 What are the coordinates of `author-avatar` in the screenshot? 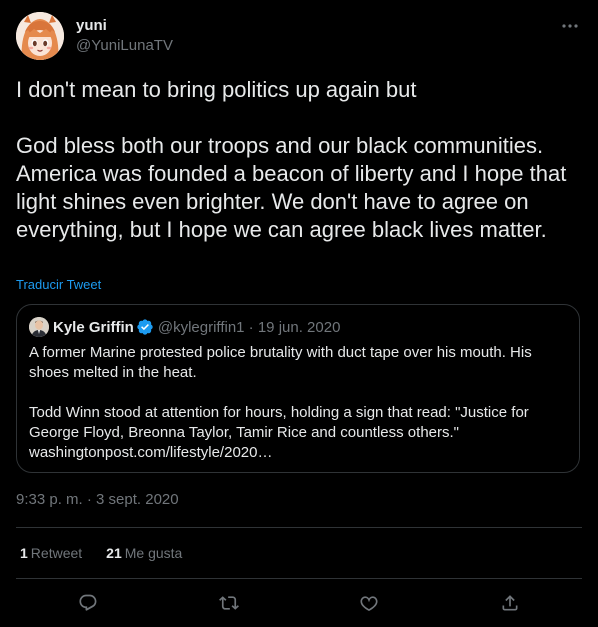 It's located at (40, 36).